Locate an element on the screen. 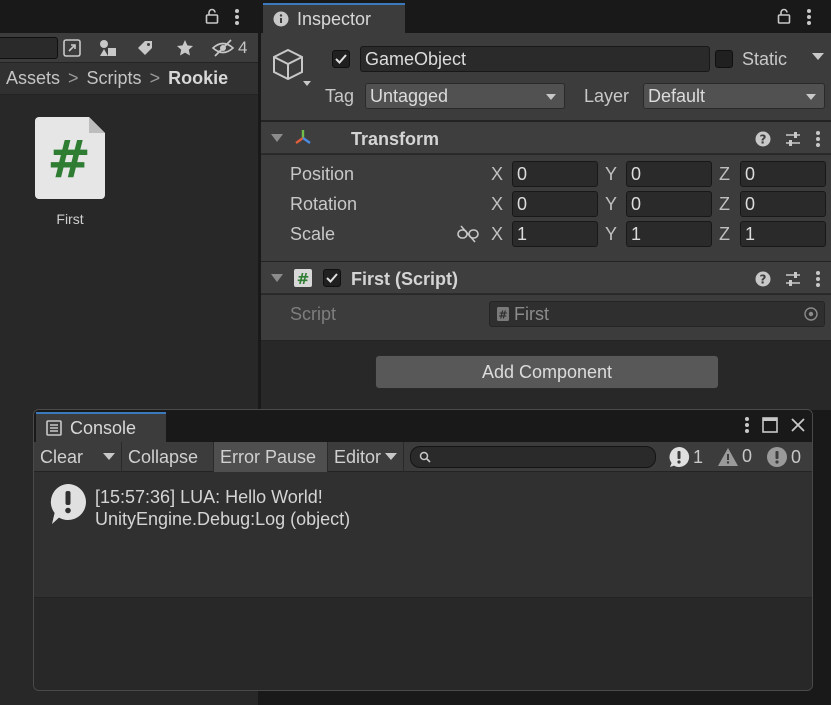 This screenshot has height=705, width=831. gameobject-name-input: GameObject is located at coordinates (535, 59).